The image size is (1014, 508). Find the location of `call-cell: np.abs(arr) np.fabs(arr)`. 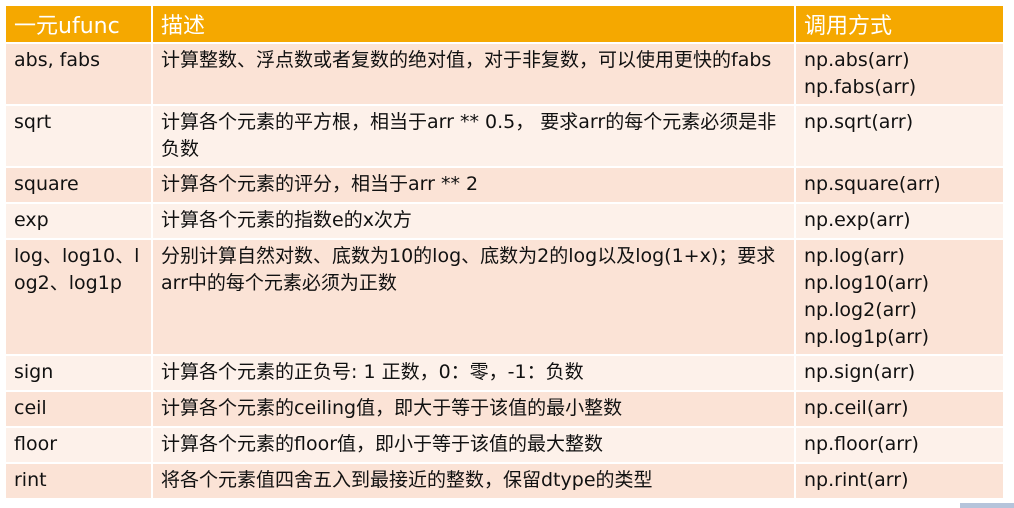

call-cell: np.abs(arr) np.fabs(arr) is located at coordinates (900, 74).